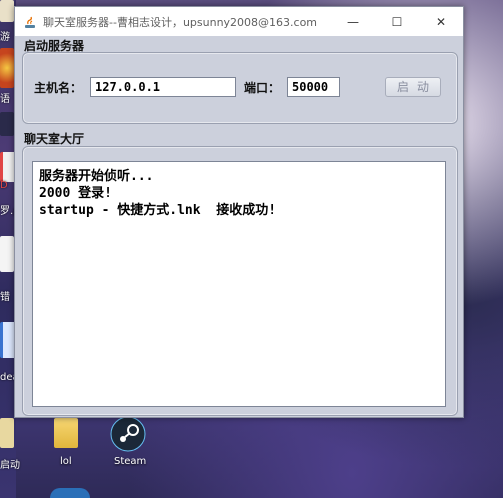 The width and height of the screenshot is (503, 498). What do you see at coordinates (158, 210) in the screenshot?
I see `chat-line: startup - 快捷方式.lnk 接收成功!` at bounding box center [158, 210].